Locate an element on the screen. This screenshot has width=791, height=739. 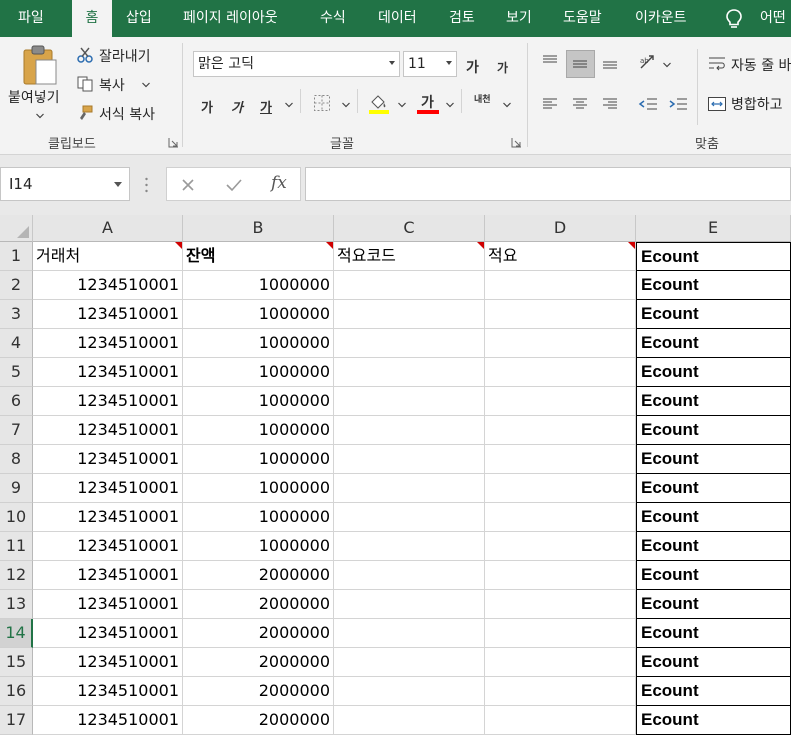
cell-c3 is located at coordinates (409, 314).